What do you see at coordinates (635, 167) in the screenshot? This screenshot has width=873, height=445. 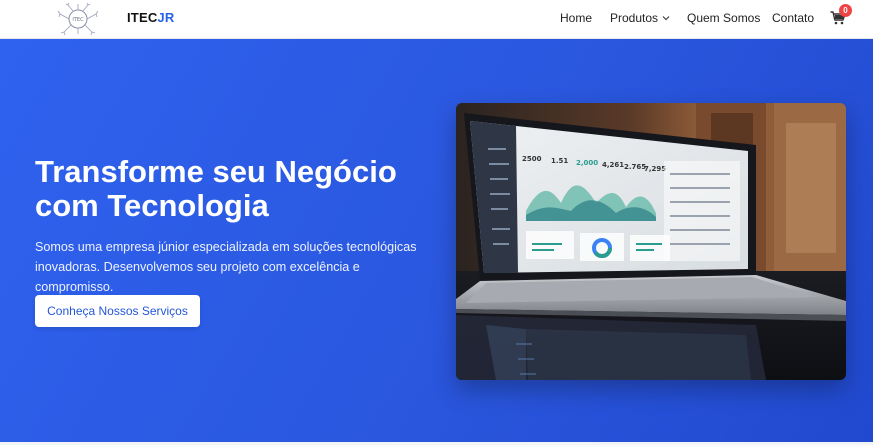 I see `dashboard-stat-5: 2.765` at bounding box center [635, 167].